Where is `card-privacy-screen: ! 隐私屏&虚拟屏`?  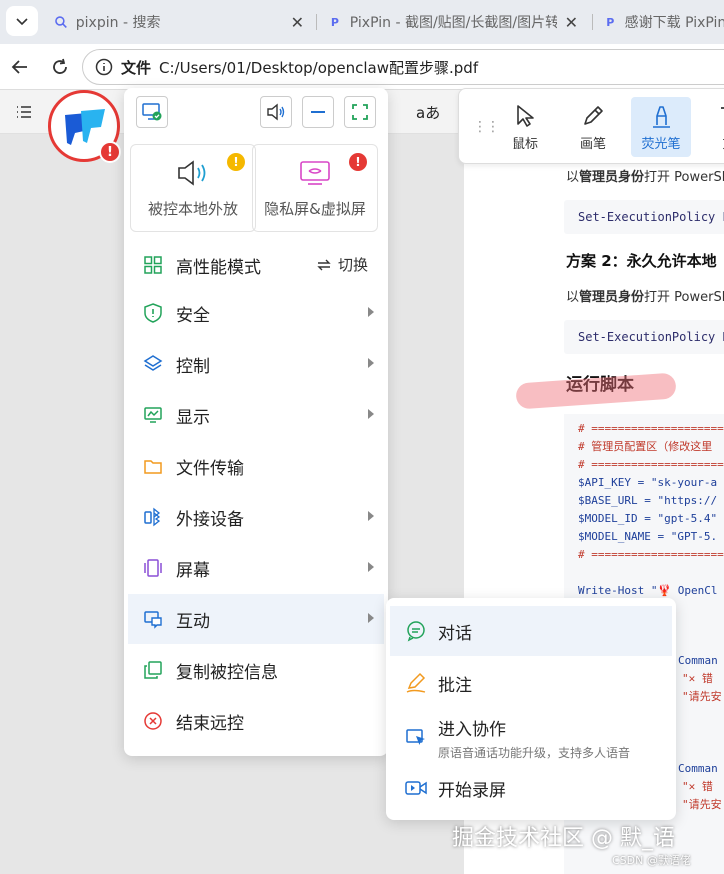
card-privacy-screen: ! 隐私屏&虚拟屏 is located at coordinates (315, 188).